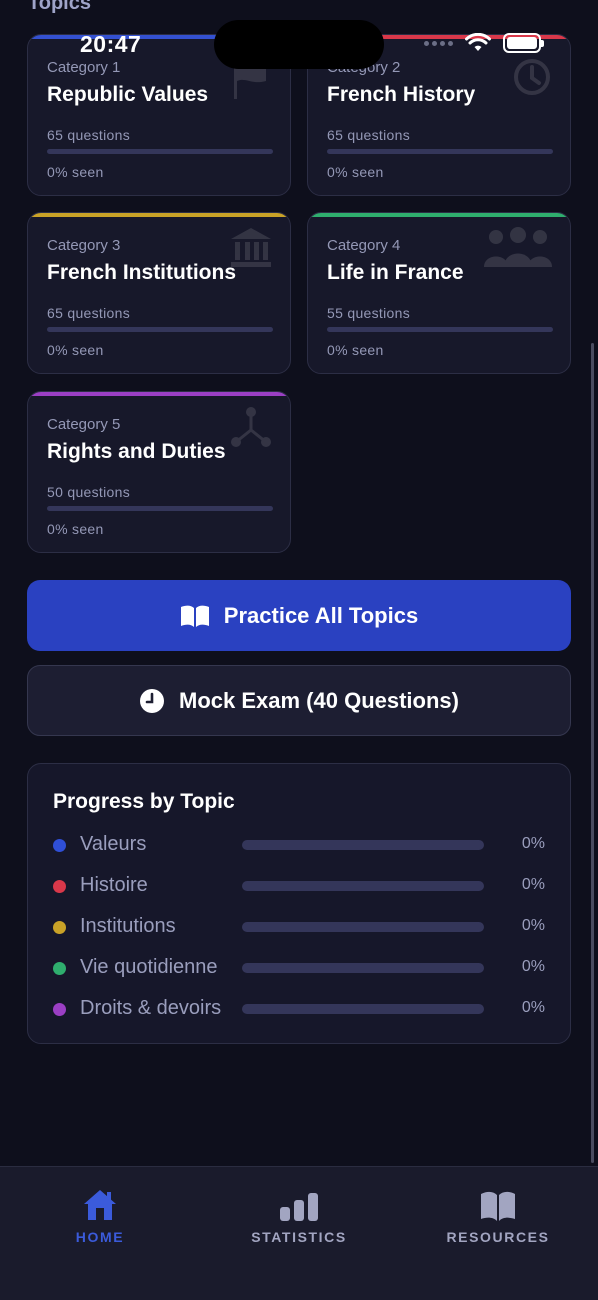 The width and height of the screenshot is (598, 1300). Describe the element at coordinates (128, 926) in the screenshot. I see `topic-label: Institutions` at that location.